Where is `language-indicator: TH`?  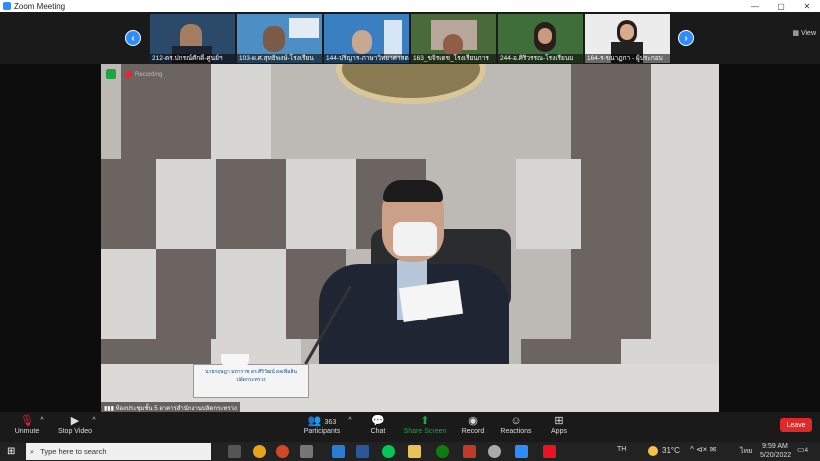
language-indicator: TH is located at coordinates (621, 449).